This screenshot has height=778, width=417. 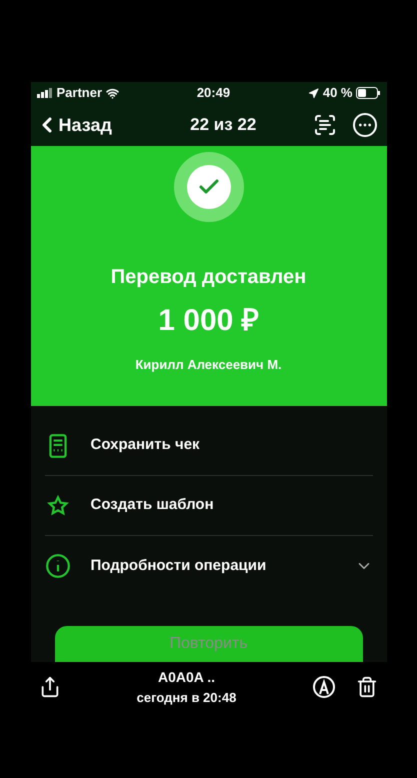 I want to click on carrier-name: Partner, so click(x=79, y=93).